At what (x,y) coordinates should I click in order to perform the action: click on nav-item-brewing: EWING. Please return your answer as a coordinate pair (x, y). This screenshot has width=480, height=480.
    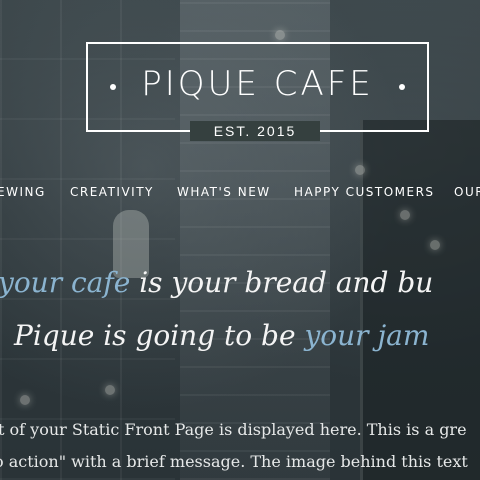
    Looking at the image, I should click on (23, 192).